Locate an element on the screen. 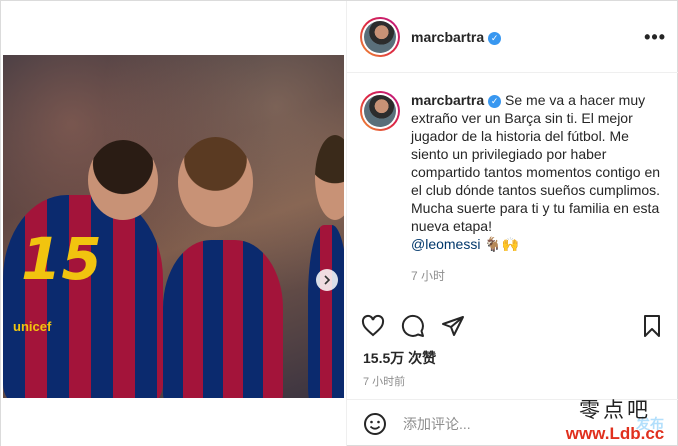  likes-count: 15.5万 次赞 is located at coordinates (399, 358).